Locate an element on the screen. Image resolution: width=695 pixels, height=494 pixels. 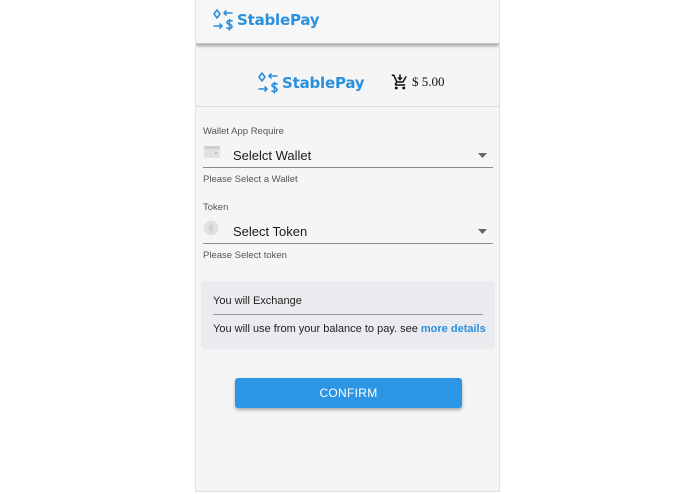
cart-summary: $ 5.00 is located at coordinates (418, 82).